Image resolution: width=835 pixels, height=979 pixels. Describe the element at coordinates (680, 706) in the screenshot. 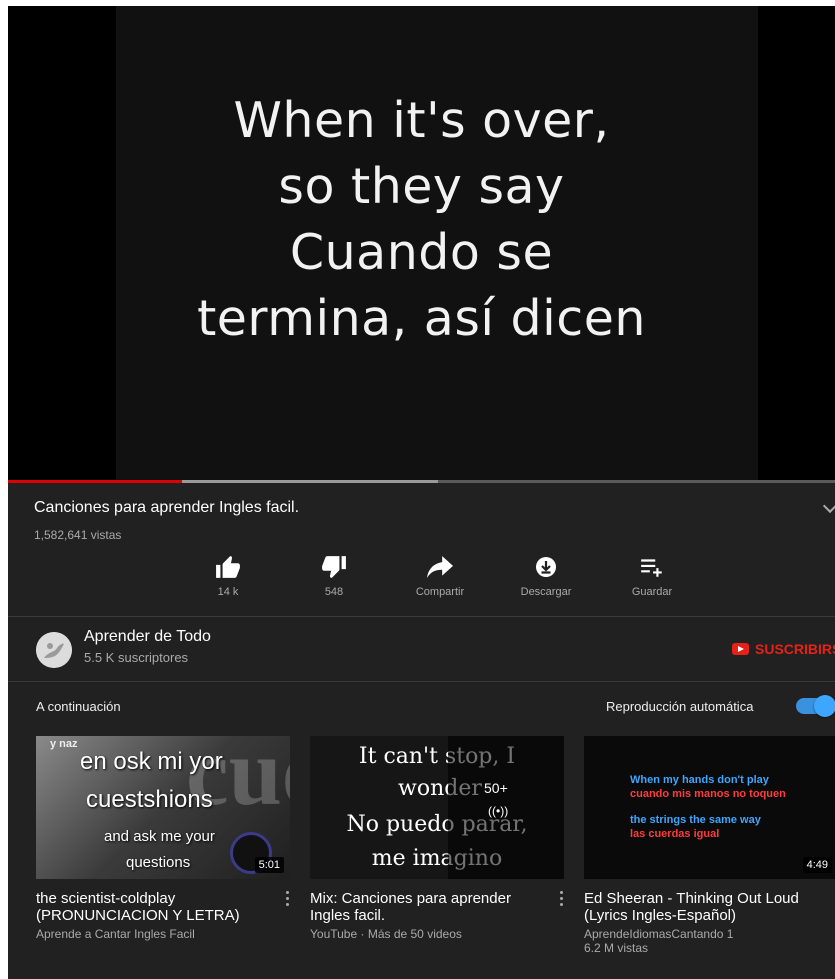

I see `autoplay-label: Reproducción automática` at that location.